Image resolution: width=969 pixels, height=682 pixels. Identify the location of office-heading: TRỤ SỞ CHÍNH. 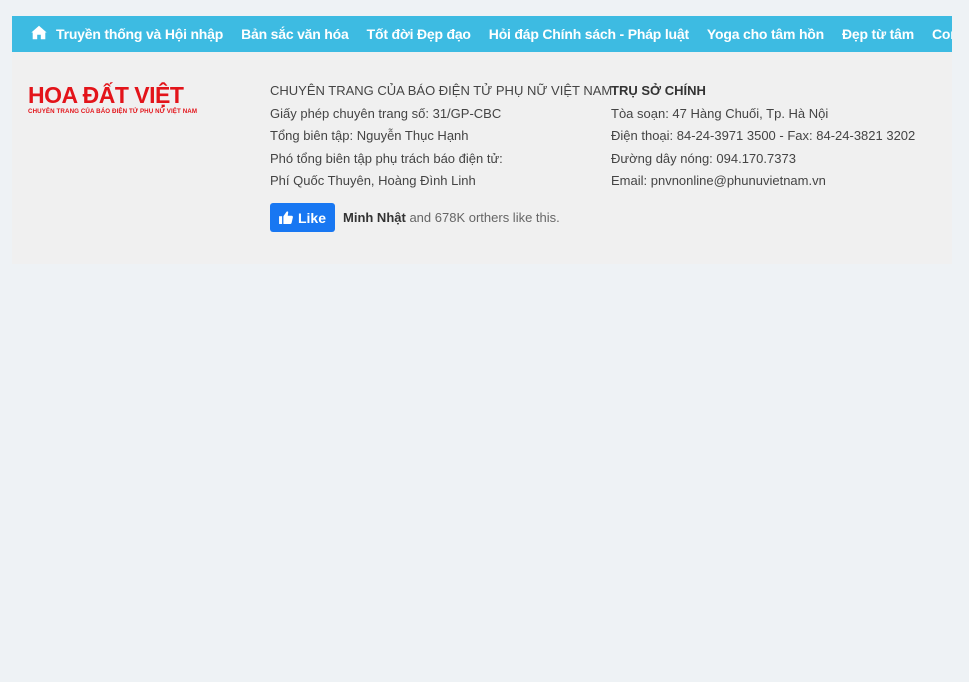
(658, 90).